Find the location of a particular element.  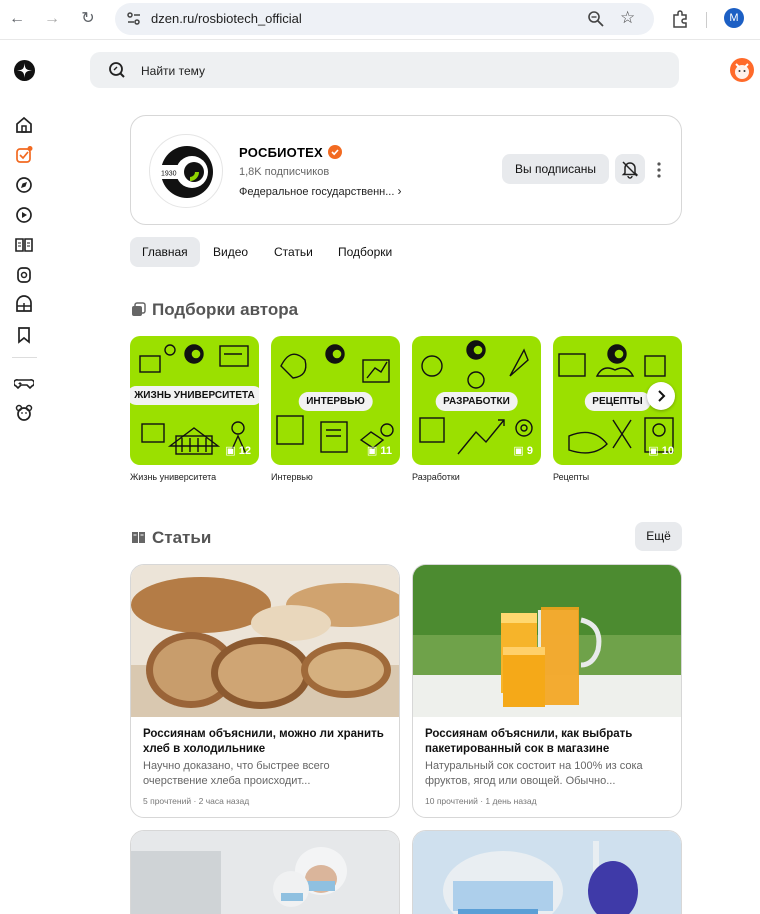

kids-bear-icon is located at coordinates (24, 413).